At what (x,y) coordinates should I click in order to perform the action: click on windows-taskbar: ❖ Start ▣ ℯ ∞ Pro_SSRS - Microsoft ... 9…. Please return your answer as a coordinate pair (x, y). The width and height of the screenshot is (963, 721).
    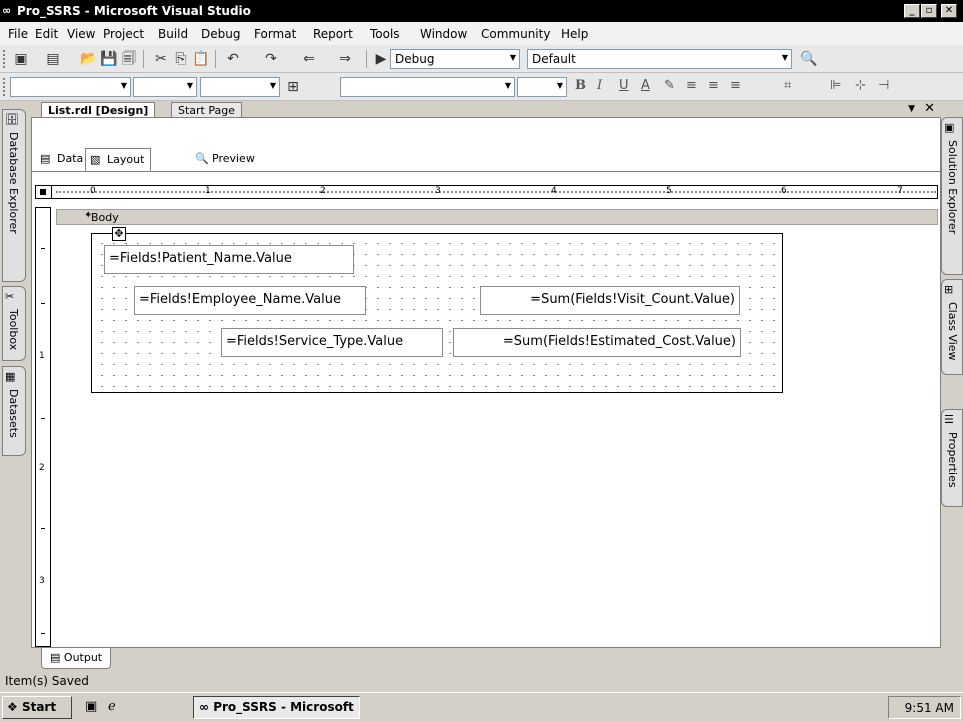
    Looking at the image, I should click on (481, 706).